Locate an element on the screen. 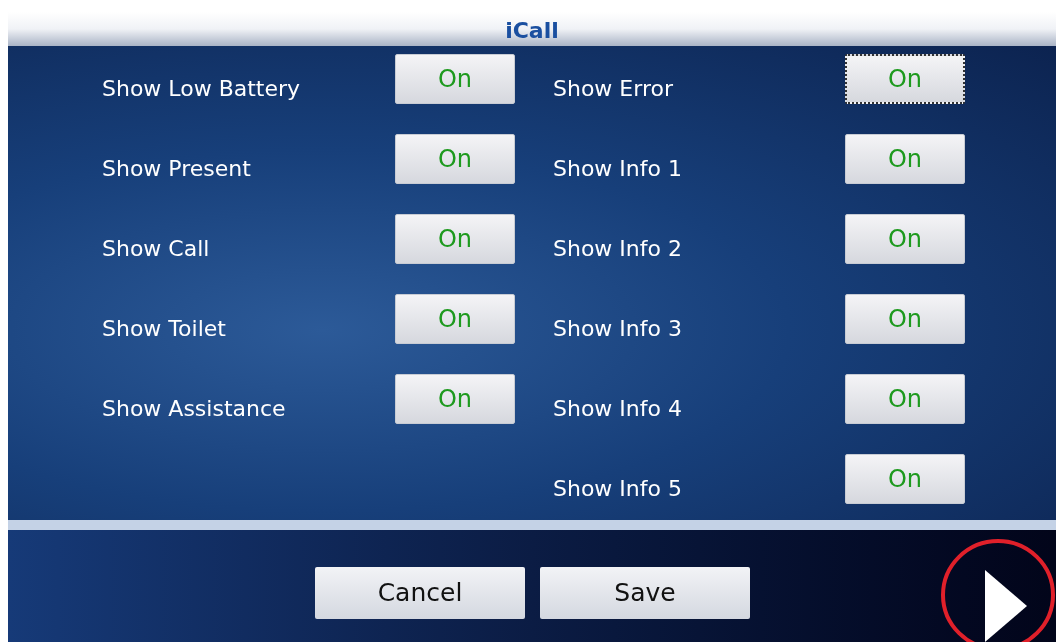  next-arrow-icon is located at coordinates (1006, 606).